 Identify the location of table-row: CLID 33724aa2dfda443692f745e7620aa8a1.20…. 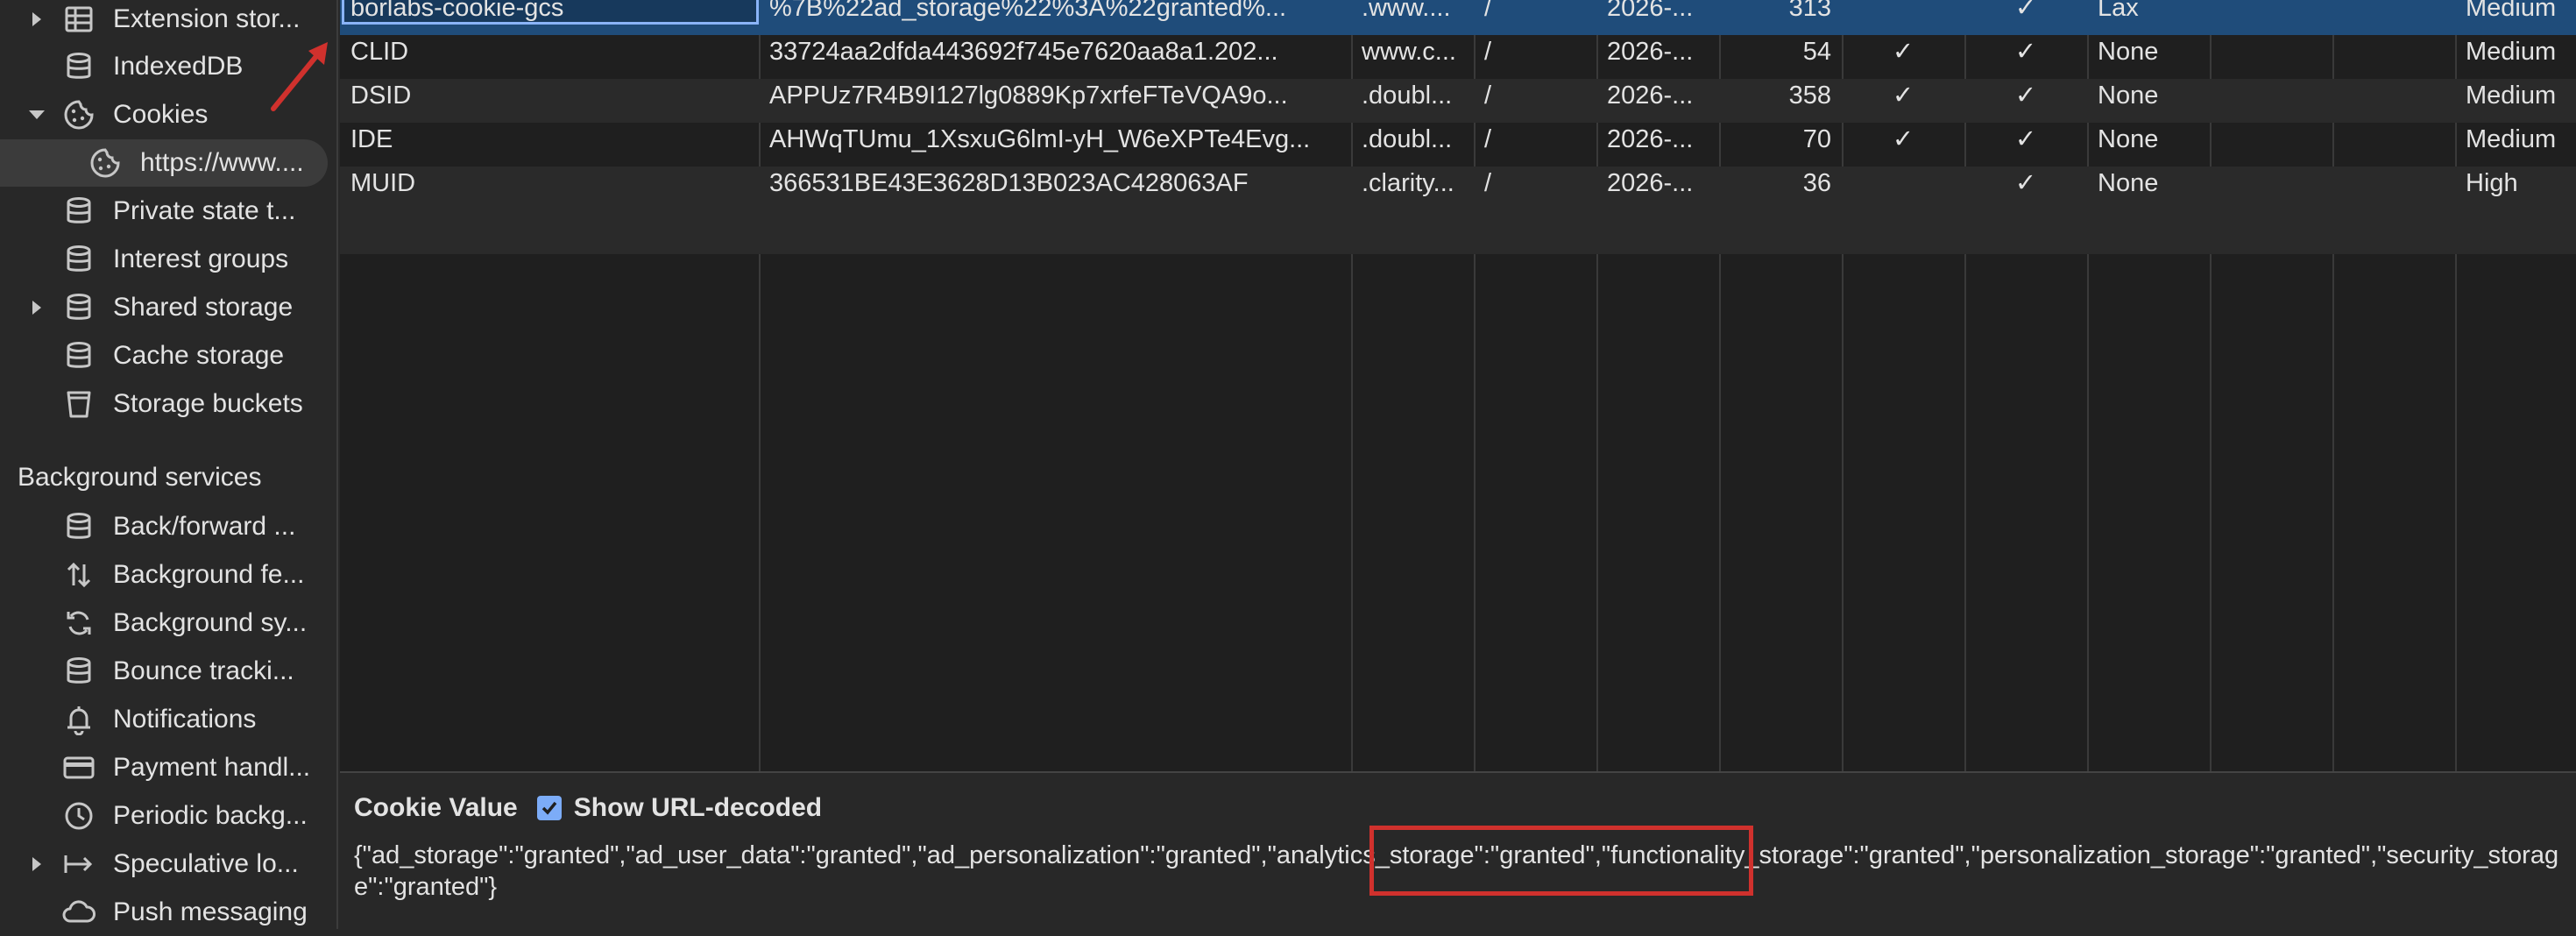
(1458, 57).